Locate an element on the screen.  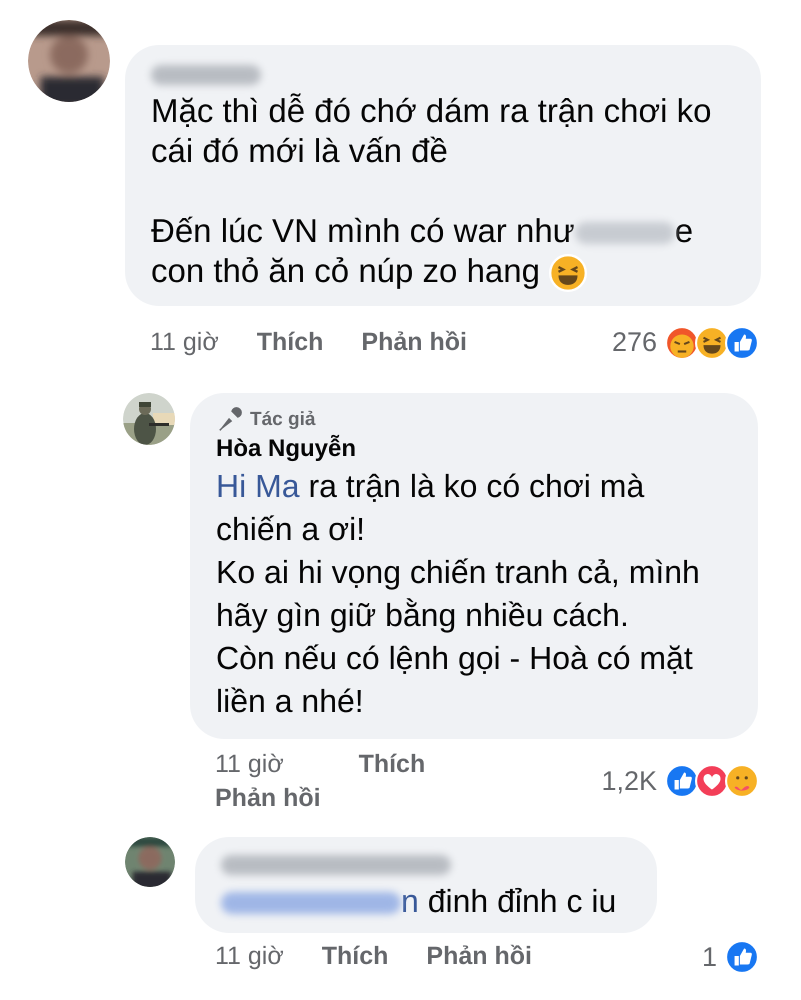
commenter-name: Hòa Nguyễn is located at coordinates (470, 448).